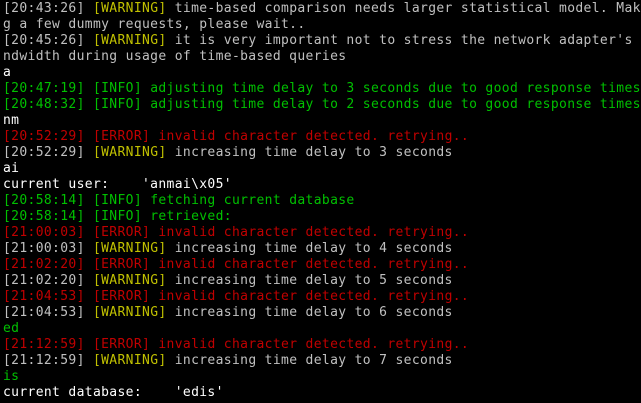 The width and height of the screenshot is (641, 403). What do you see at coordinates (48, 104) in the screenshot?
I see `terminal-text-segment: [20:48:32]` at bounding box center [48, 104].